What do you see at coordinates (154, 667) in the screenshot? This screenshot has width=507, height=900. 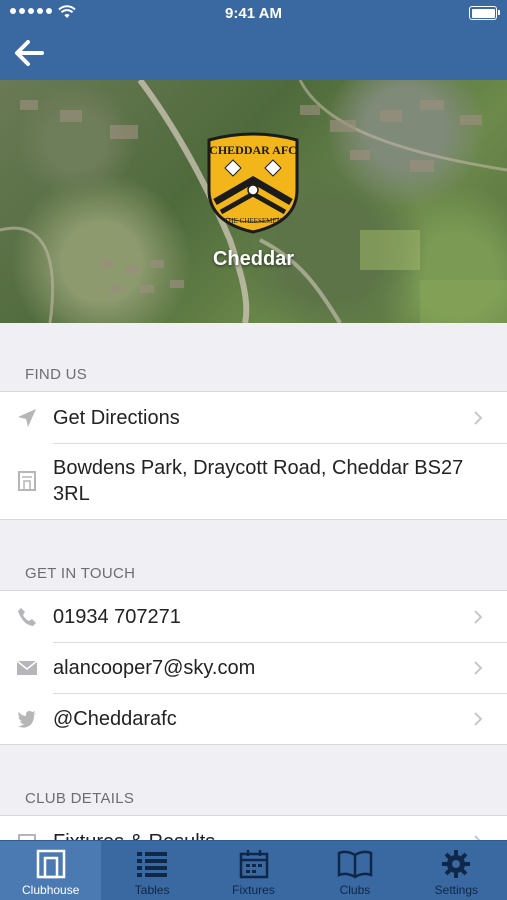 I see `email-address: alancooper7@sky.com` at bounding box center [154, 667].